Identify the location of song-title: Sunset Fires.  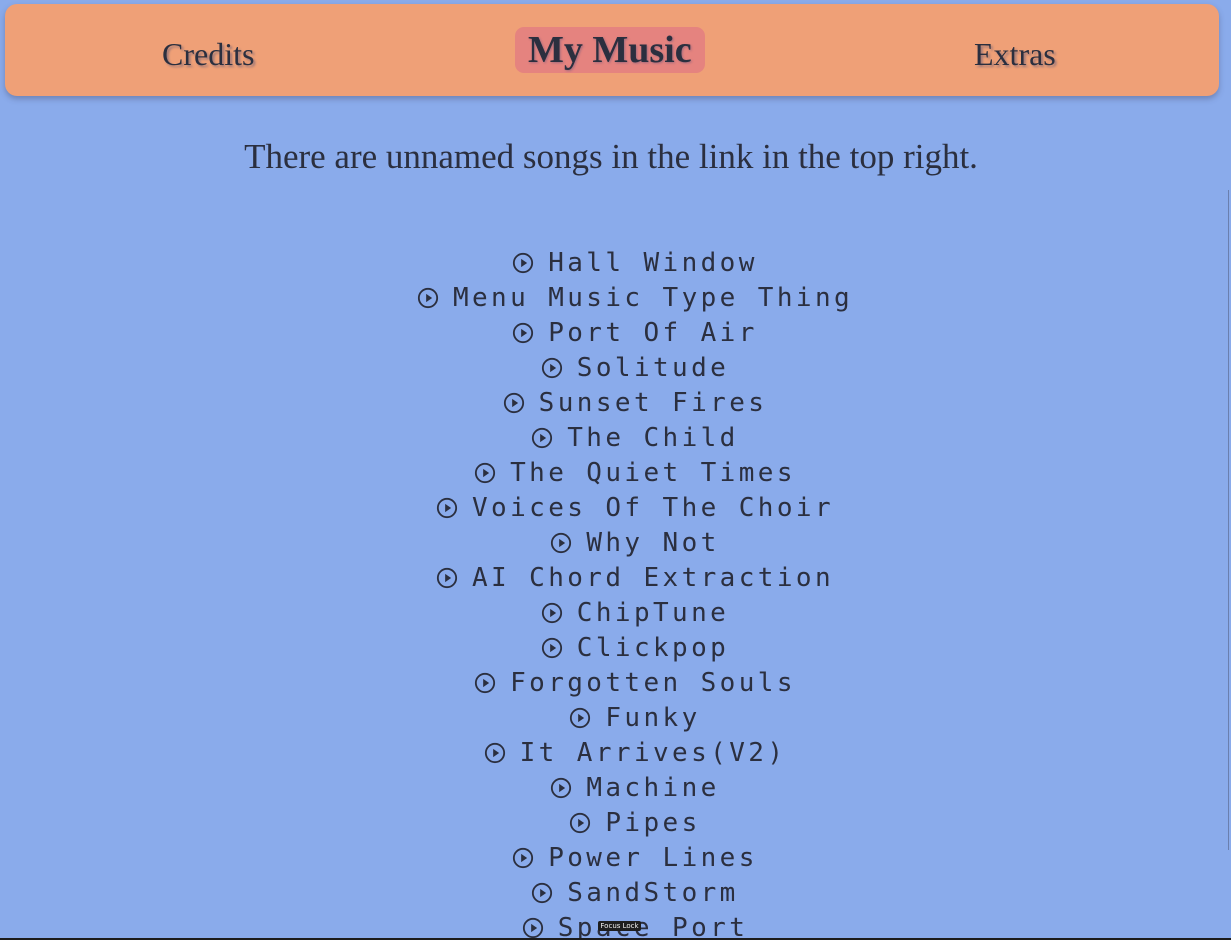
(653, 403).